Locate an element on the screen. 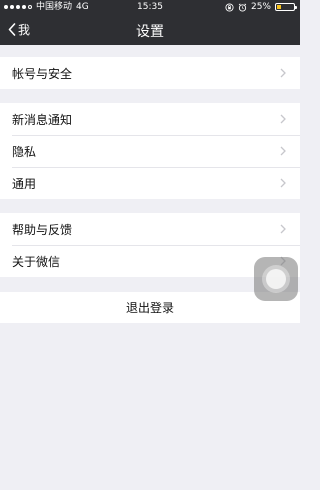  navigation-bar: 我 设置 is located at coordinates (150, 29).